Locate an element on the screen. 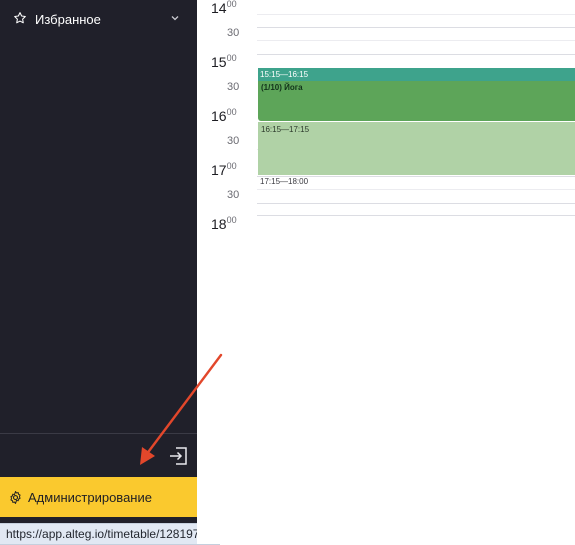 The width and height of the screenshot is (575, 545). hour-label: 1500 is located at coordinates (224, 61).